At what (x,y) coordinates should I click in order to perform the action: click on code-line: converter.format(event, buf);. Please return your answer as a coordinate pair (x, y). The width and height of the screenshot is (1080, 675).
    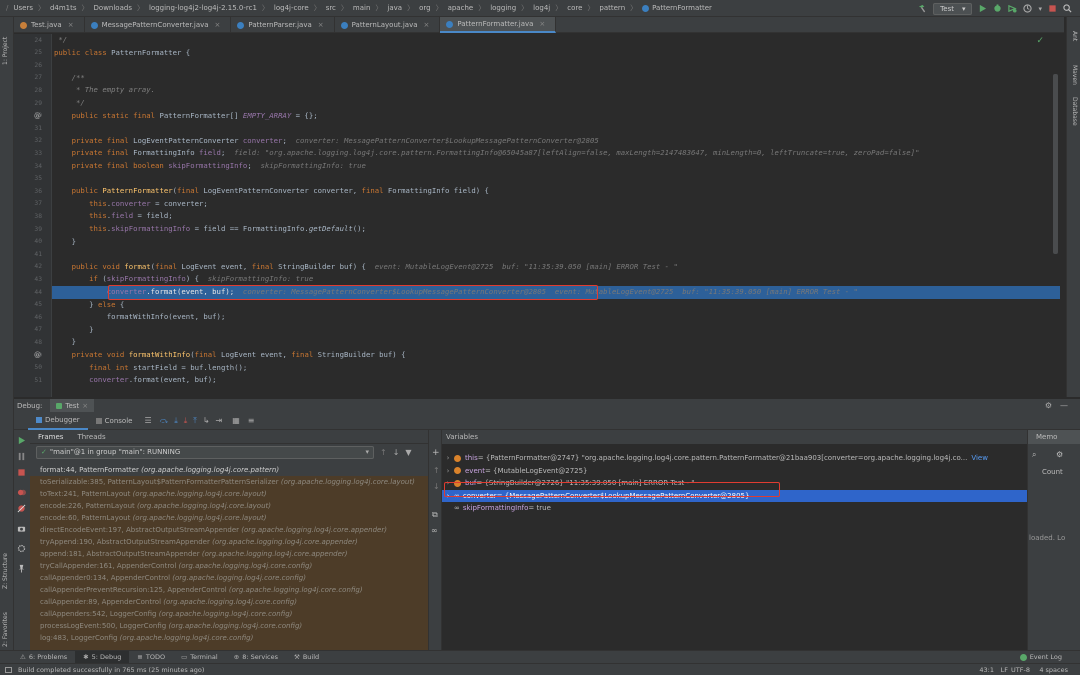
    Looking at the image, I should click on (135, 380).